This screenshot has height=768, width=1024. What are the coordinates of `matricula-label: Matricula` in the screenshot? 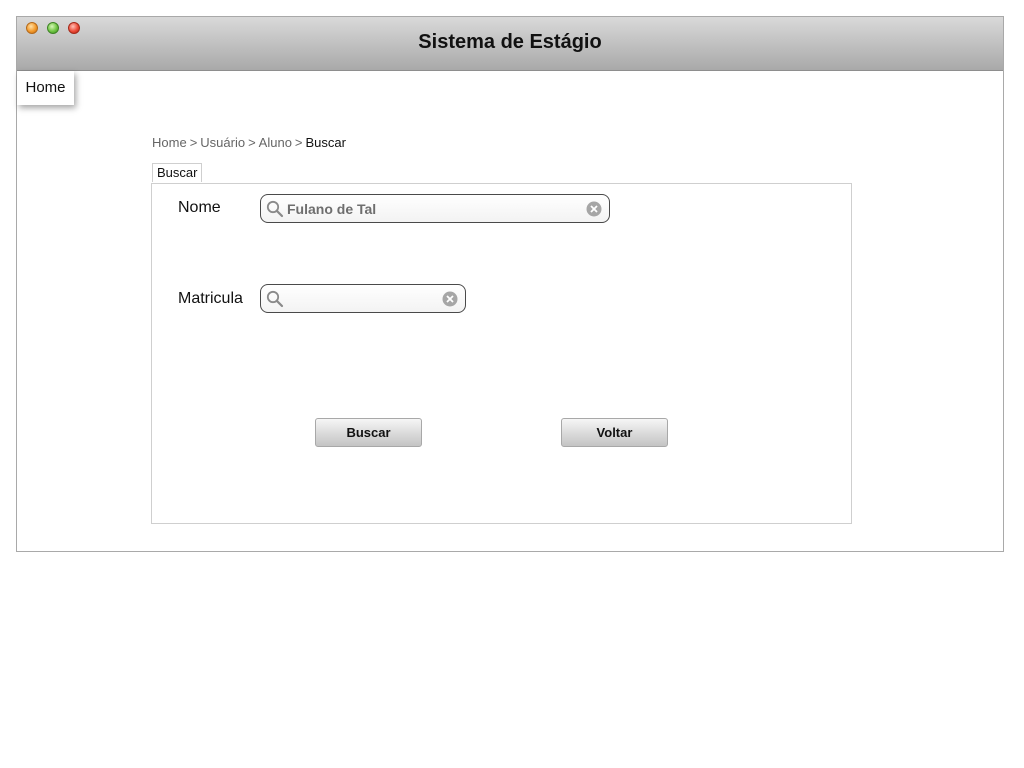 It's located at (210, 298).